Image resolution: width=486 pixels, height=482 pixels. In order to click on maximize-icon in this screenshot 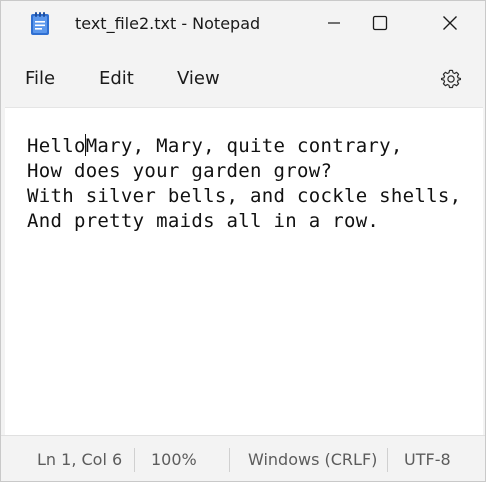, I will do `click(380, 23)`.